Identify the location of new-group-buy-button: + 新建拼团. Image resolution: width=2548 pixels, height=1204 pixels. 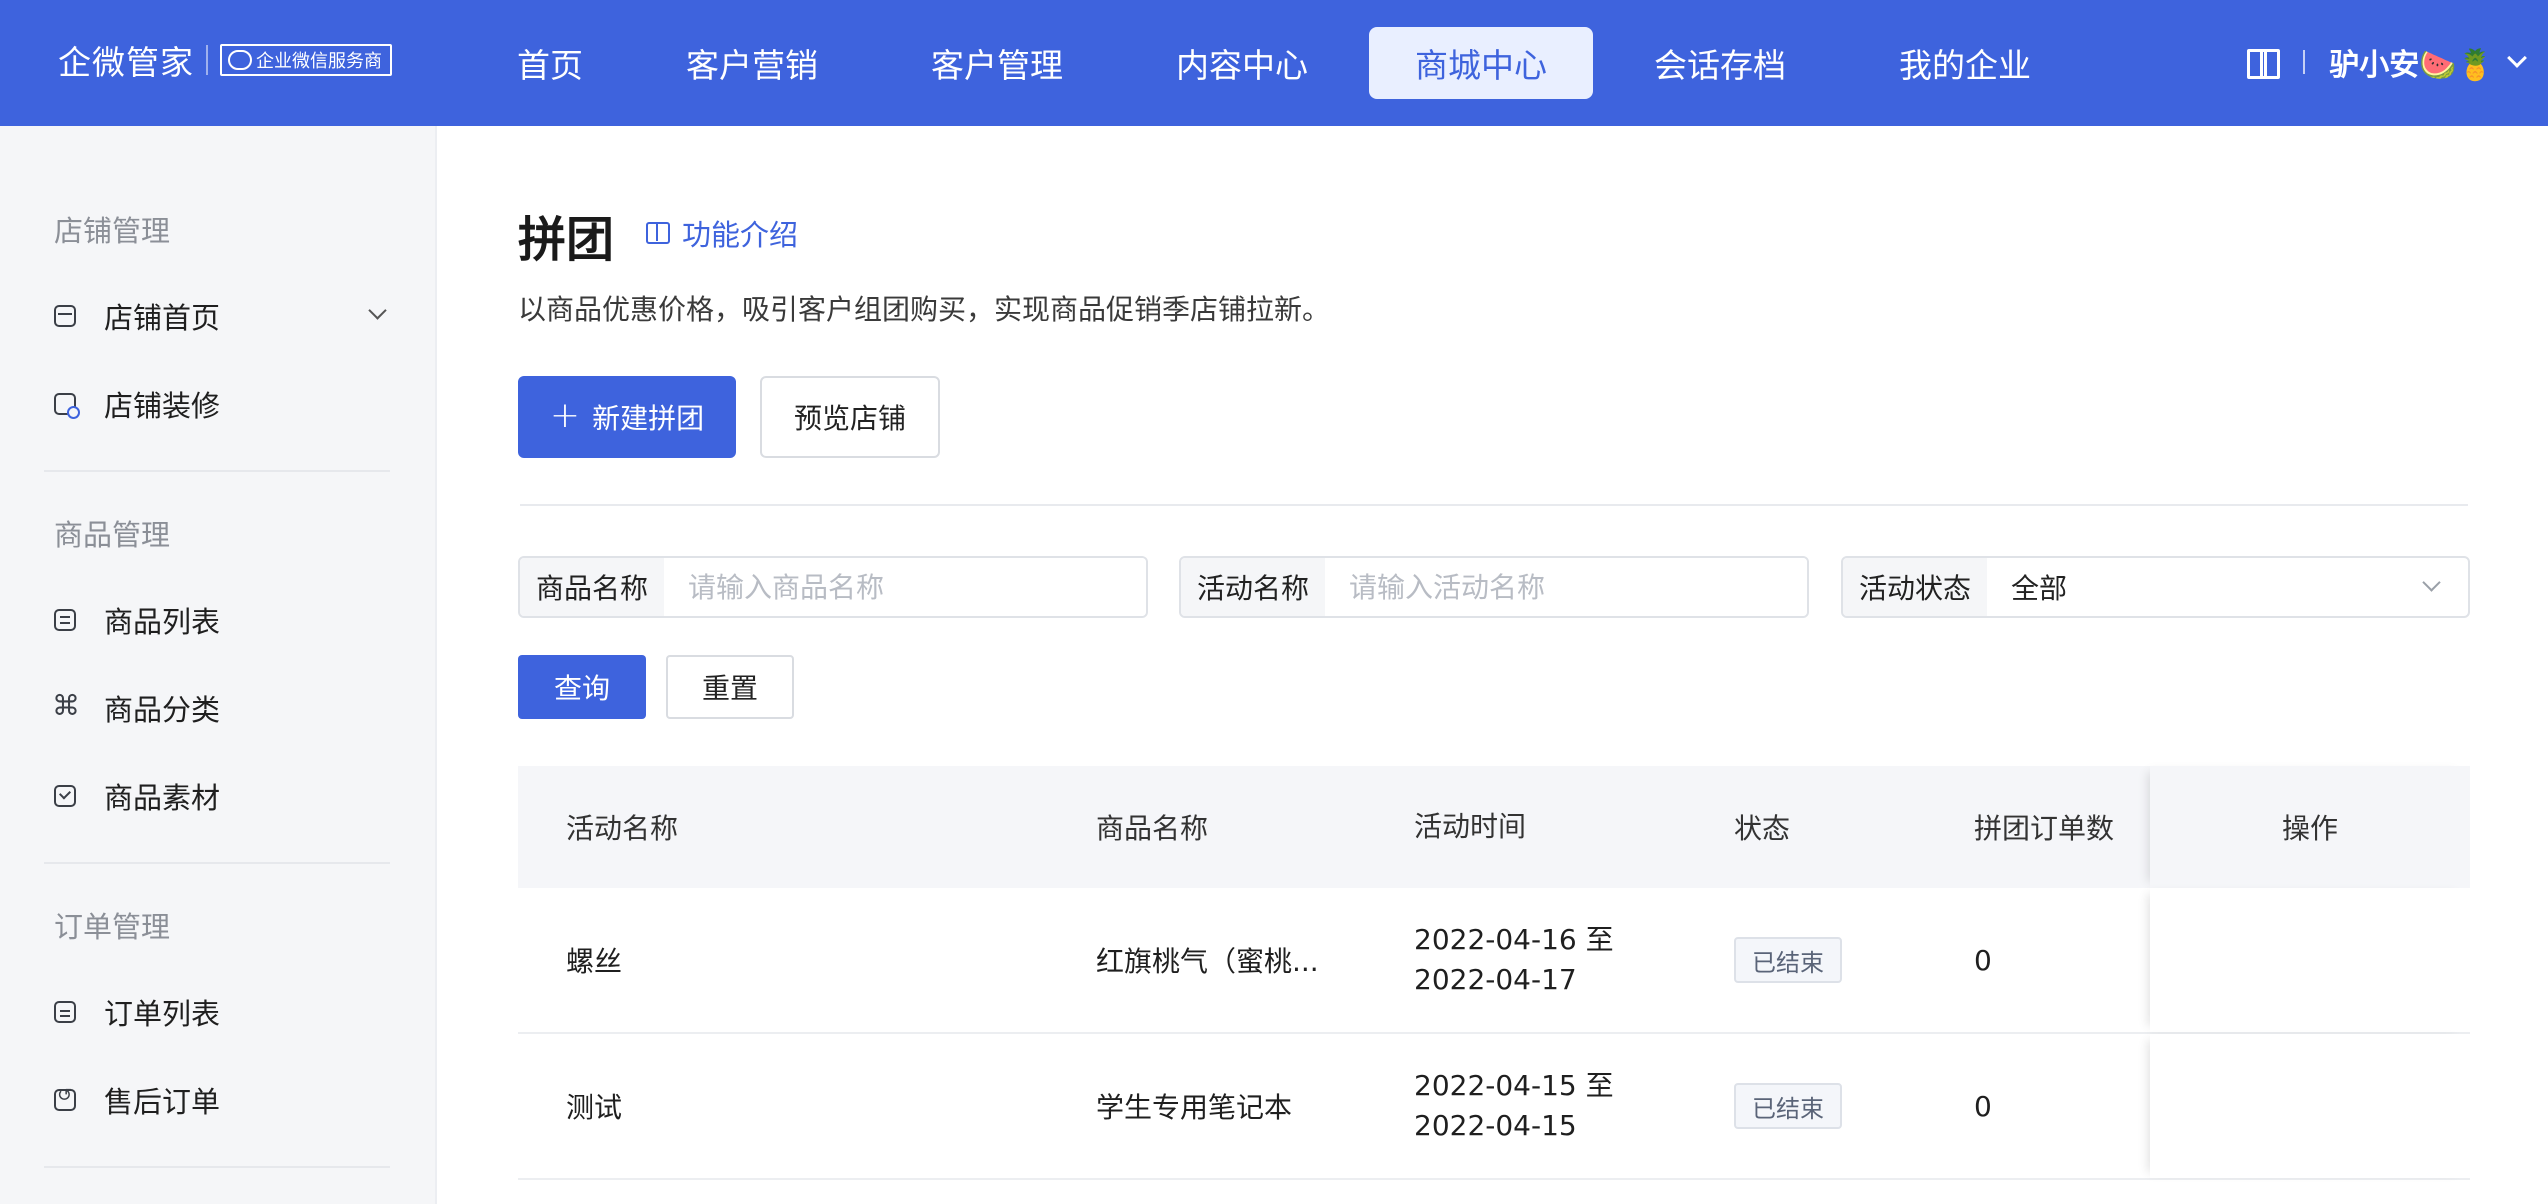
(627, 417).